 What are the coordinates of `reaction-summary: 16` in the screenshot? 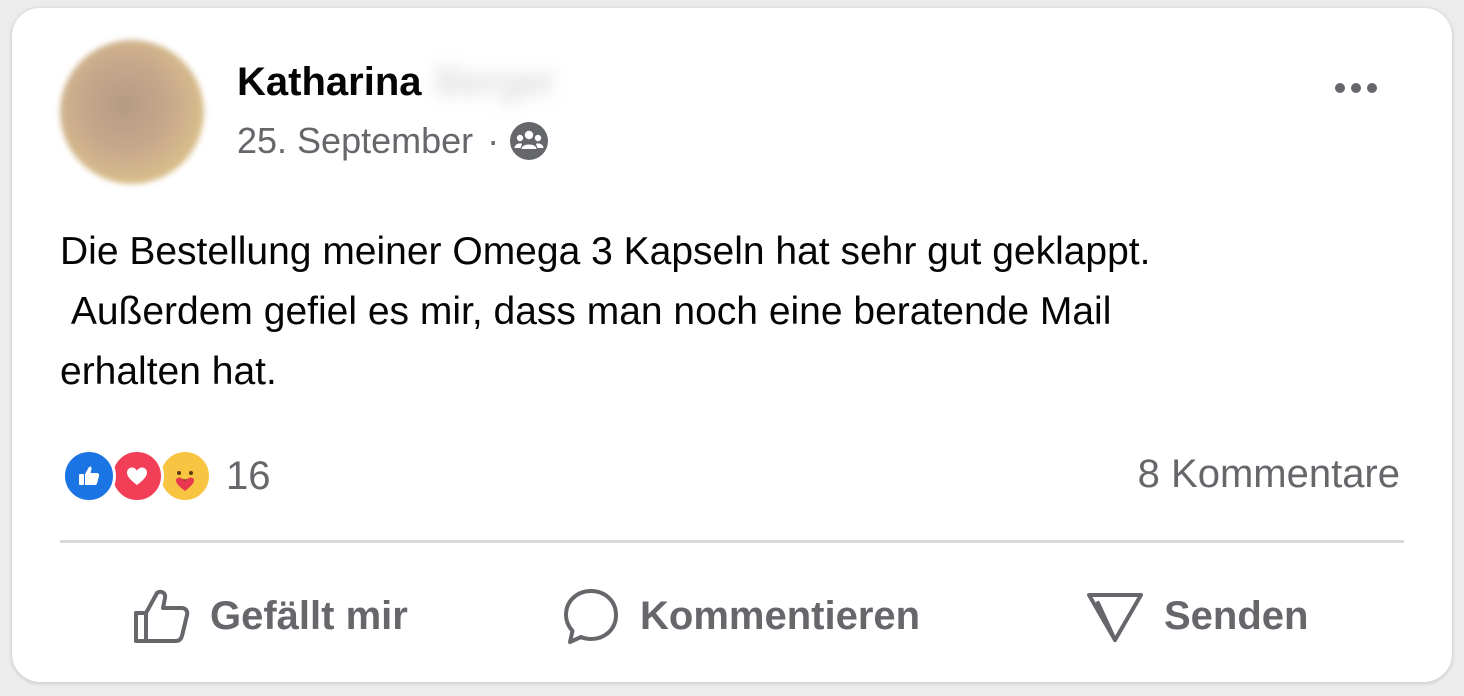 It's located at (166, 476).